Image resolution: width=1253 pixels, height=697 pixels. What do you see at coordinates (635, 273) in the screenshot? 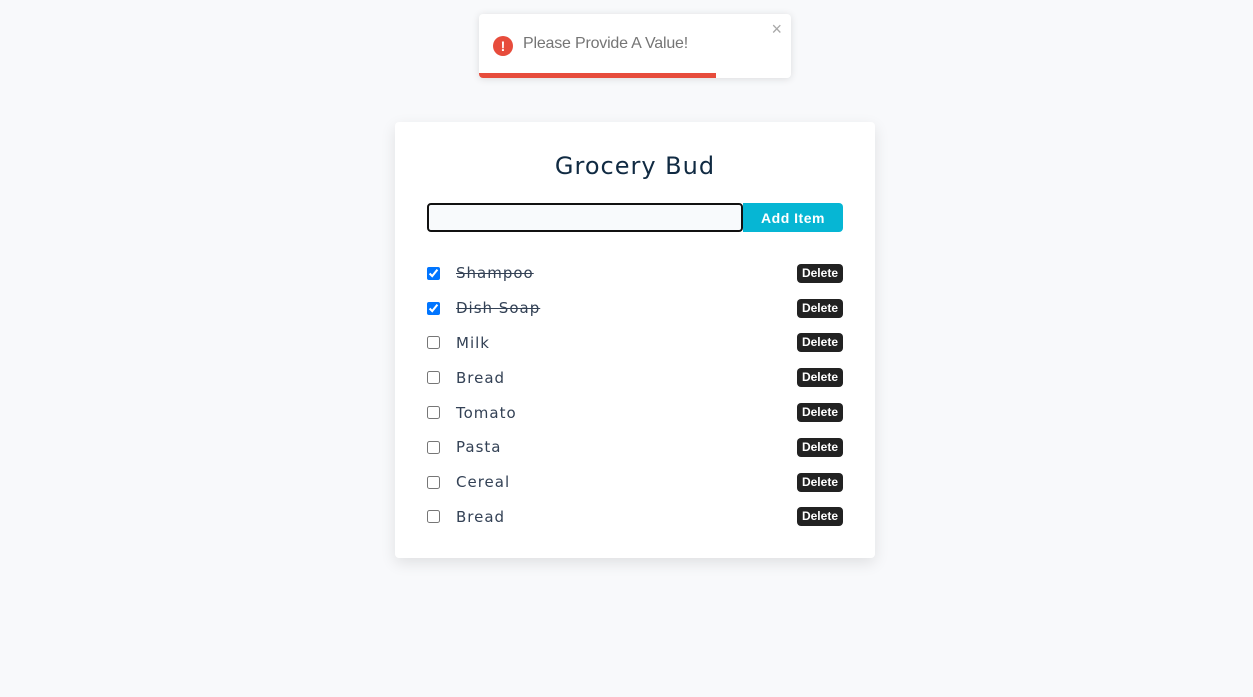
I see `list-item: Shampoo Delete` at bounding box center [635, 273].